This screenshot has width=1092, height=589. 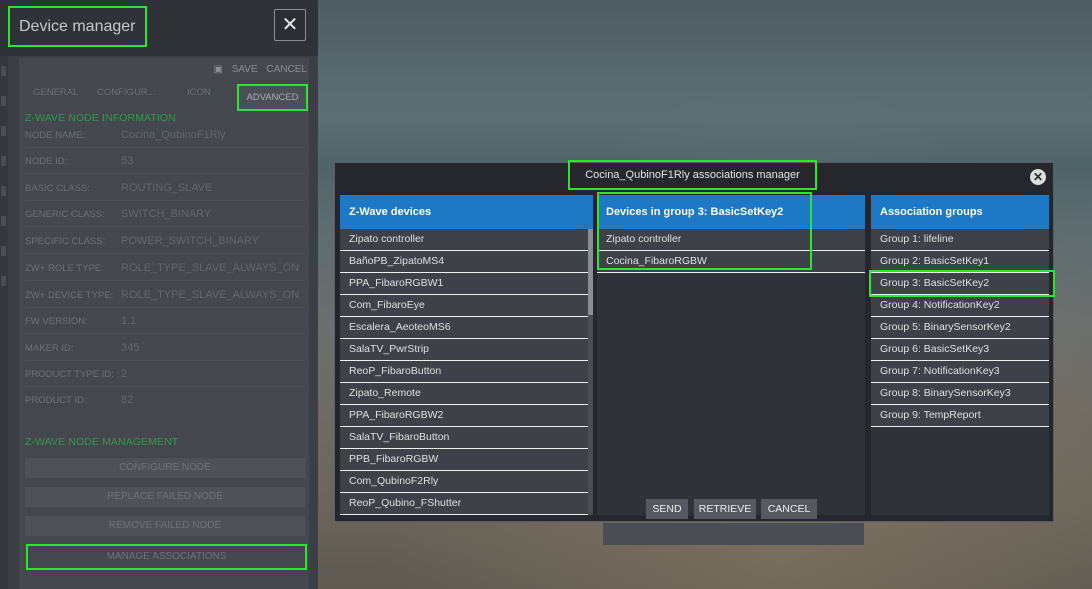 I want to click on list-item: SalaTV_PwrStrip, so click(x=464, y=350).